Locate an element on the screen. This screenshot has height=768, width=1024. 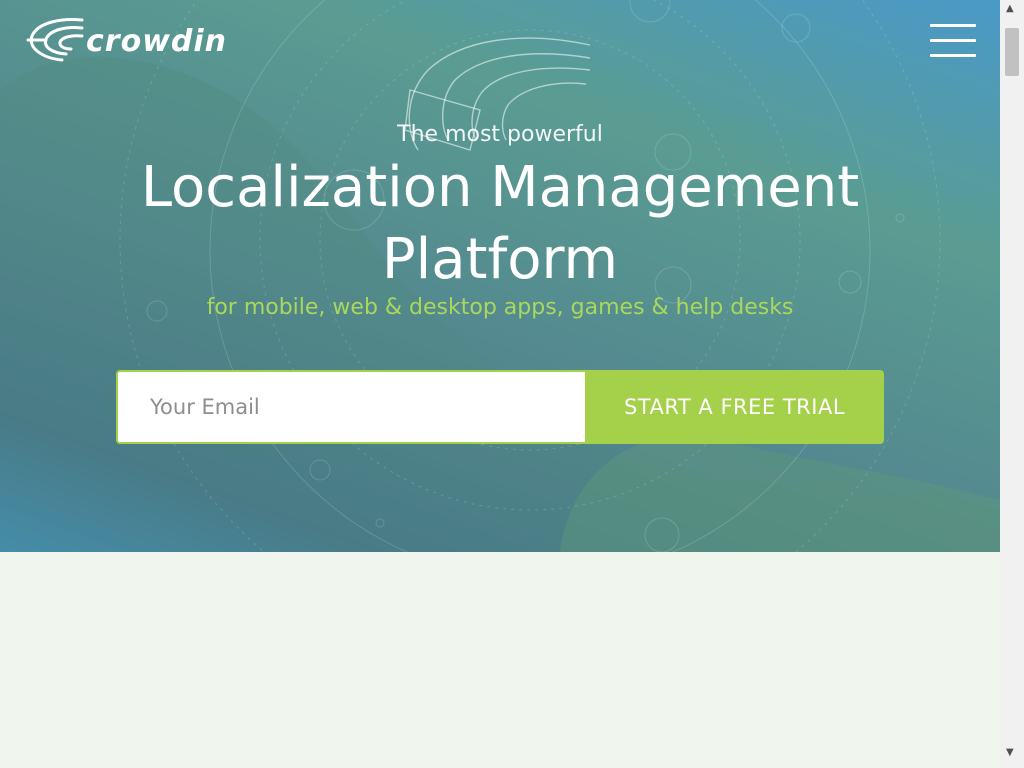
hero-headline-line2: Platform is located at coordinates (500, 259).